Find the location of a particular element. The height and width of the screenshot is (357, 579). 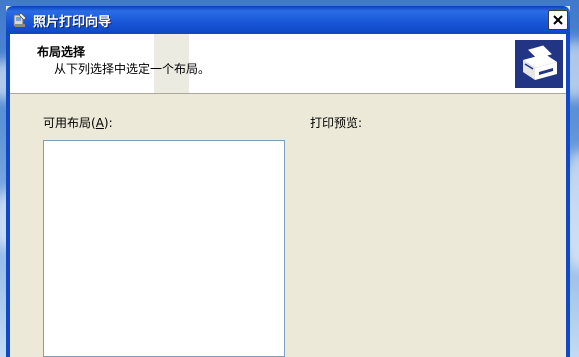

close-icon is located at coordinates (558, 20).